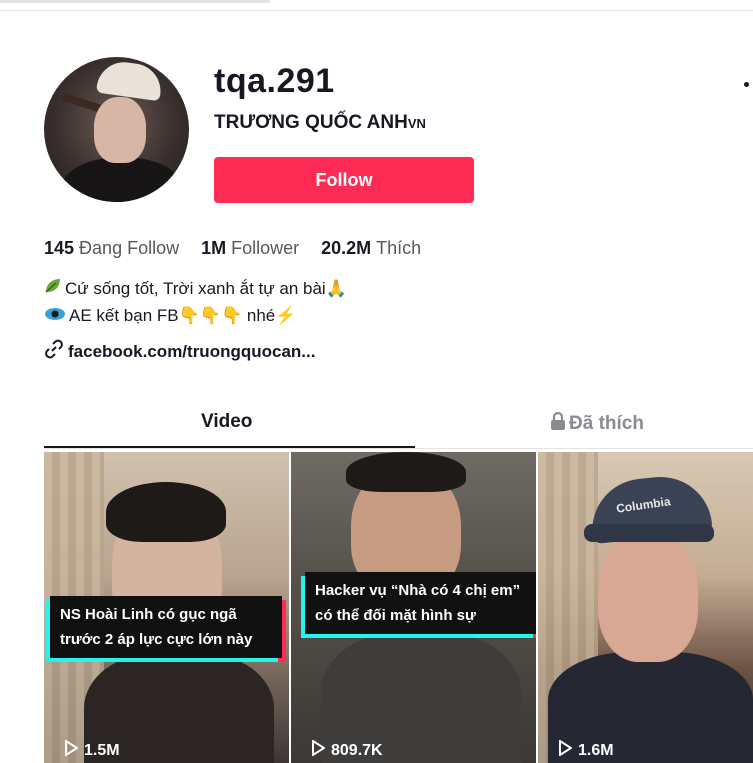 The height and width of the screenshot is (763, 753). Describe the element at coordinates (399, 248) in the screenshot. I see `likes-label: Thích` at that location.